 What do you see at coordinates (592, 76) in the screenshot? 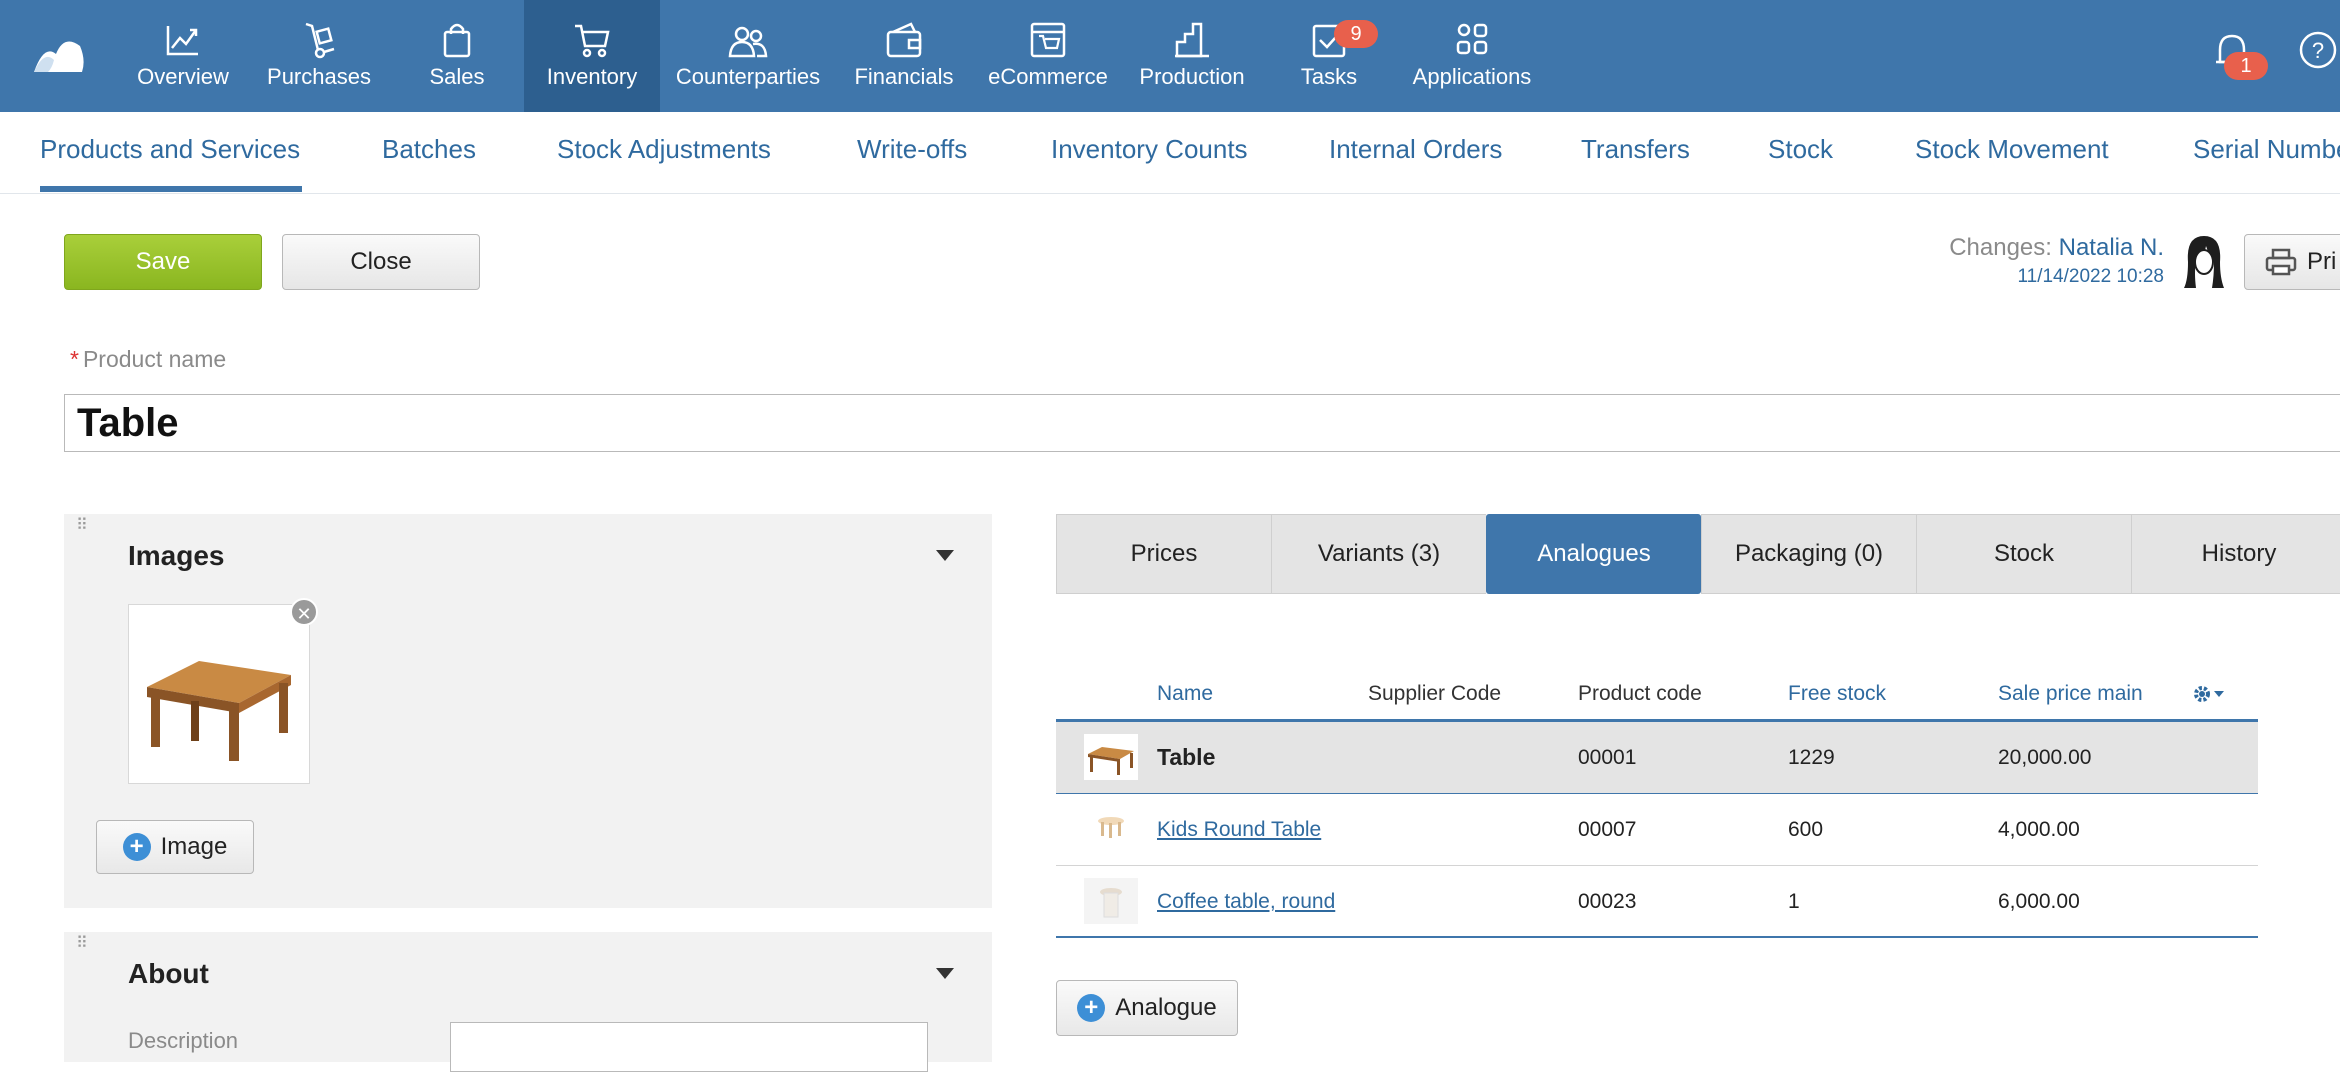
I see `nav-inventory-label: Inventory` at bounding box center [592, 76].